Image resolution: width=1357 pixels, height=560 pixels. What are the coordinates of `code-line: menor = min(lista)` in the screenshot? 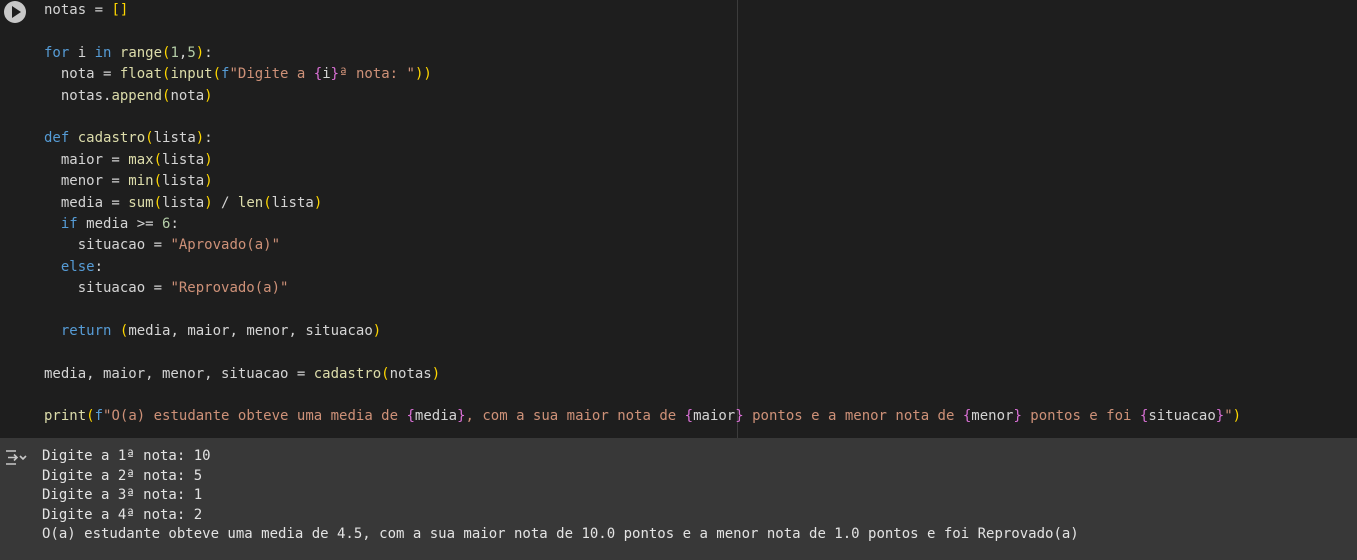 It's located at (128, 181).